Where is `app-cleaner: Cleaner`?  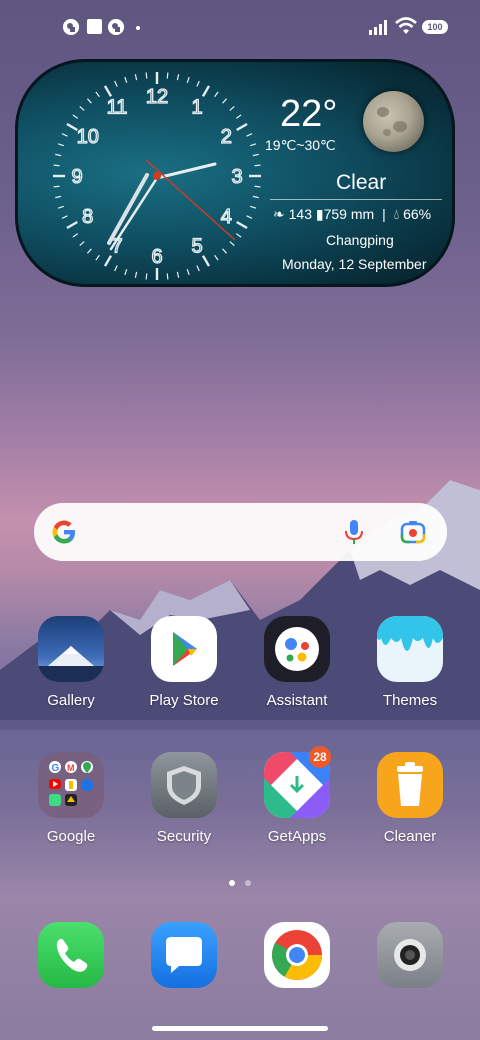 app-cleaner: Cleaner is located at coordinates (410, 798).